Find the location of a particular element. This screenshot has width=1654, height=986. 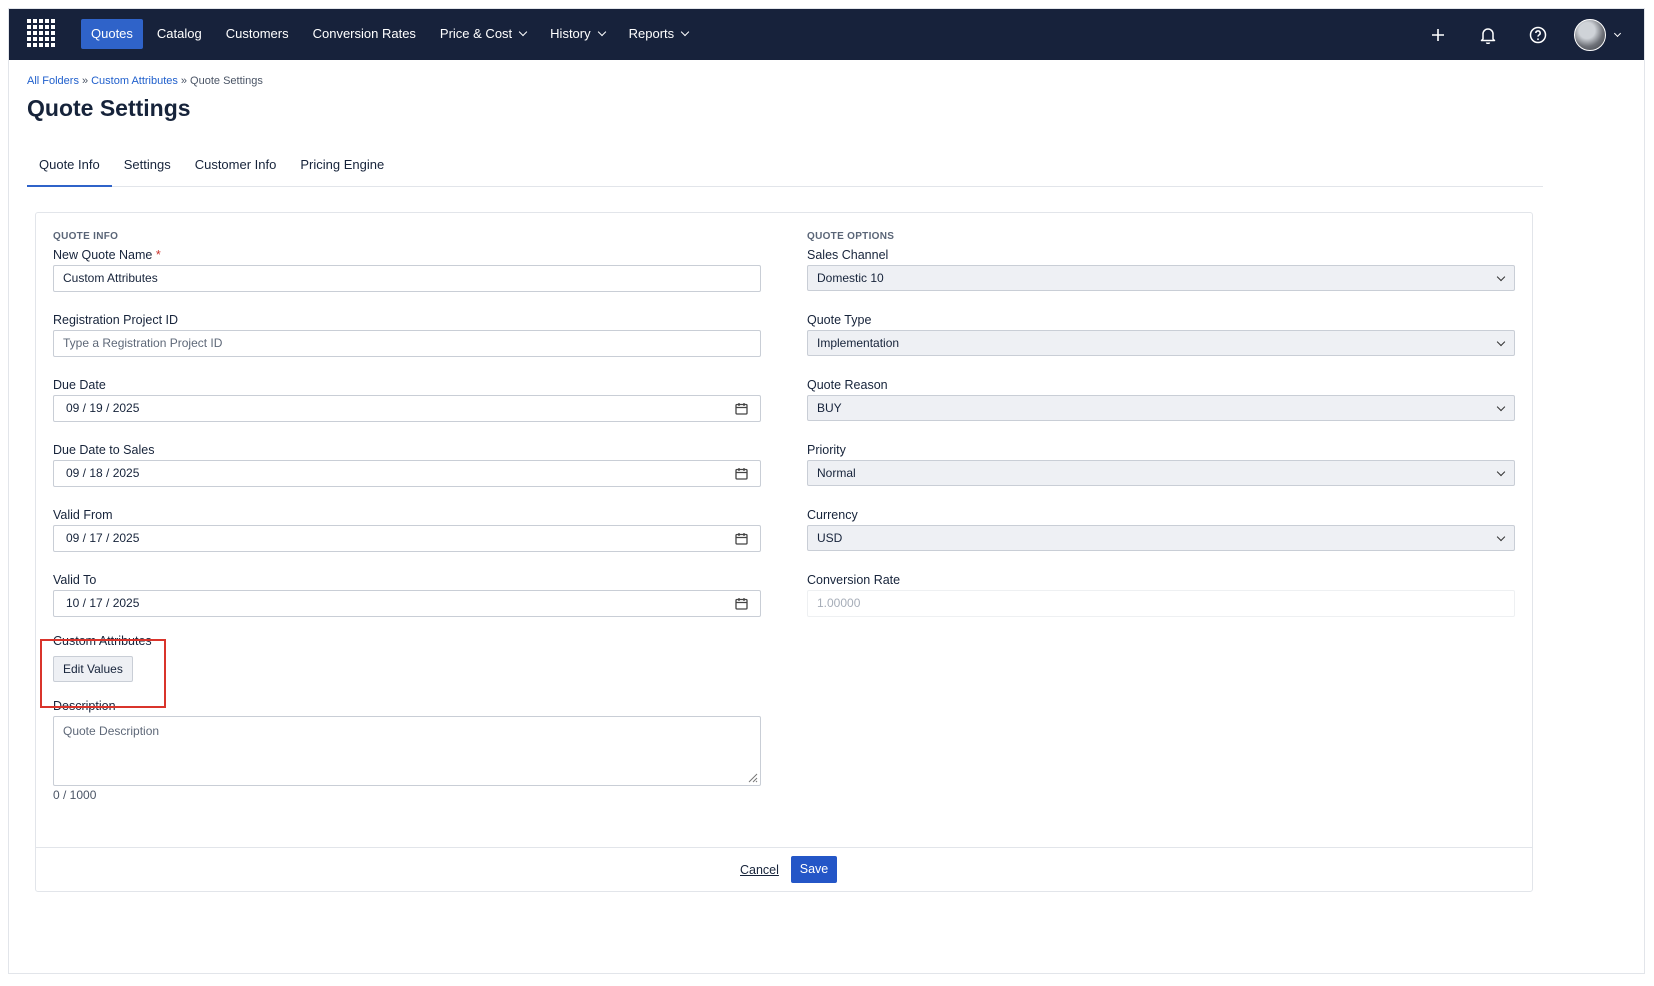

page-title: Quote Settings is located at coordinates (109, 108).